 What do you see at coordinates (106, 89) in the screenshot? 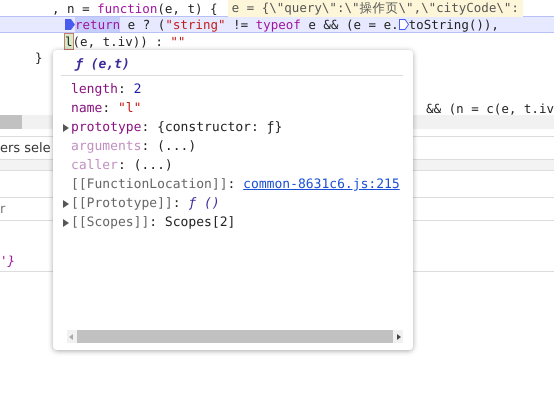
I see `property-text: length: 2` at bounding box center [106, 89].